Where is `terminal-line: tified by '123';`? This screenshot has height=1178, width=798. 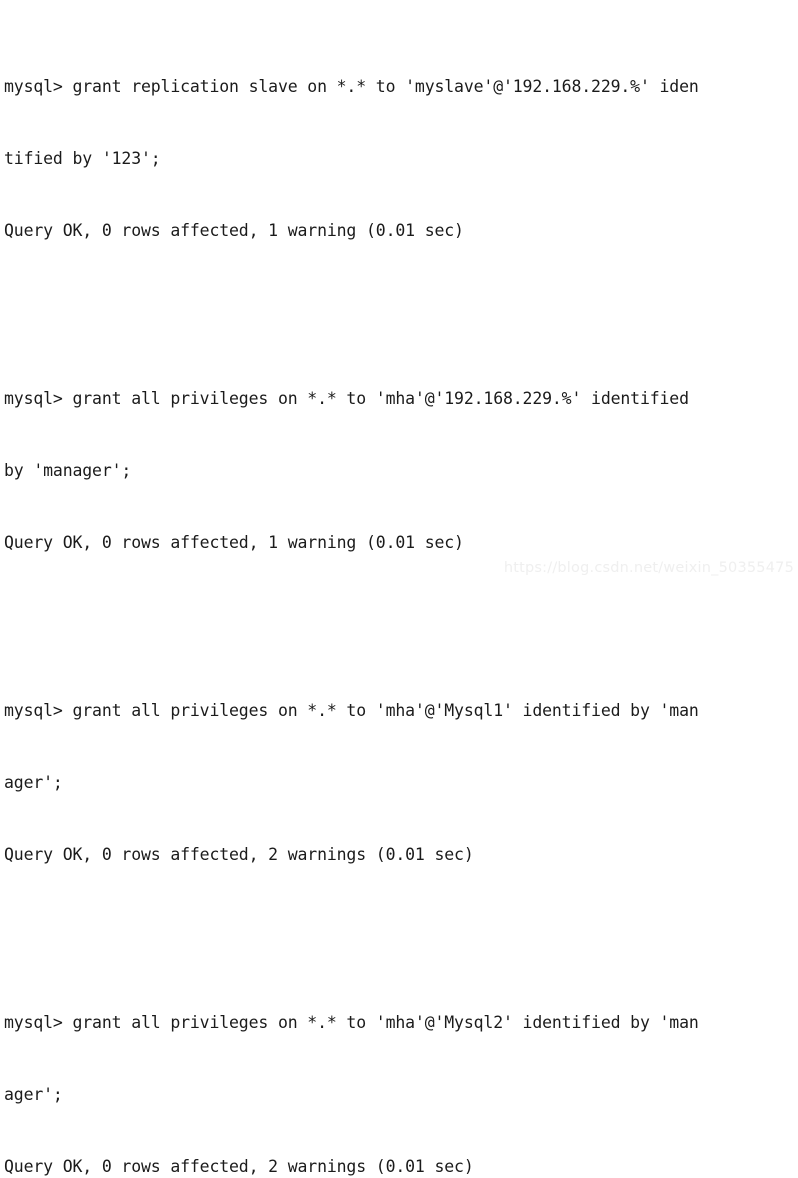 terminal-line: tified by '123'; is located at coordinates (82, 158).